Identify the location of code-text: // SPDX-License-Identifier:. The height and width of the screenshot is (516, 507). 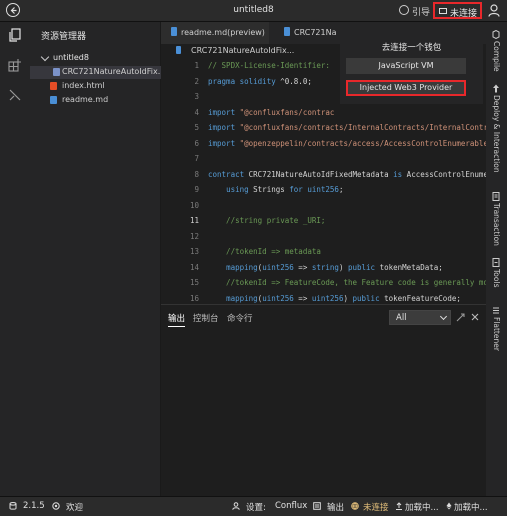
(269, 65).